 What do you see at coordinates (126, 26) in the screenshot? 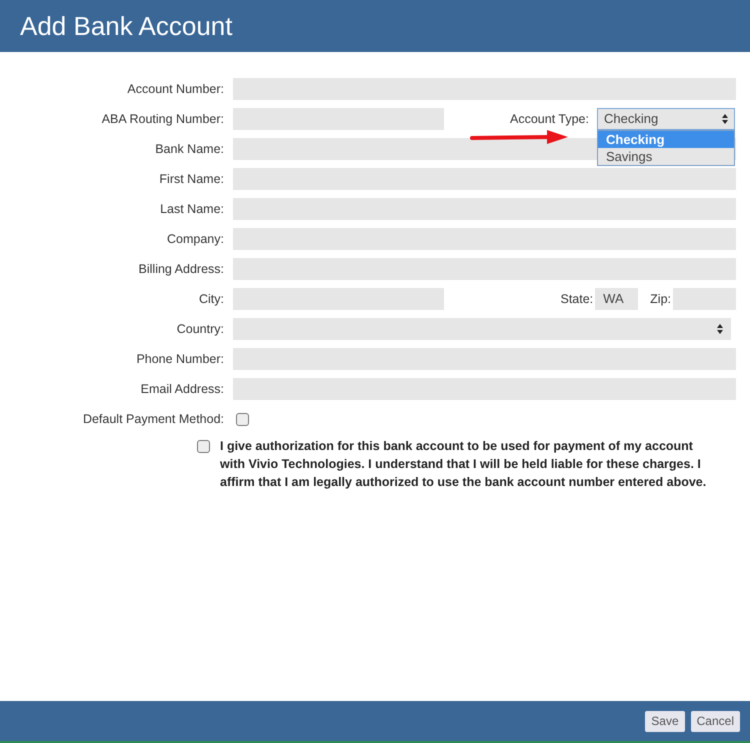
I see `window-title: Add Bank Account` at bounding box center [126, 26].